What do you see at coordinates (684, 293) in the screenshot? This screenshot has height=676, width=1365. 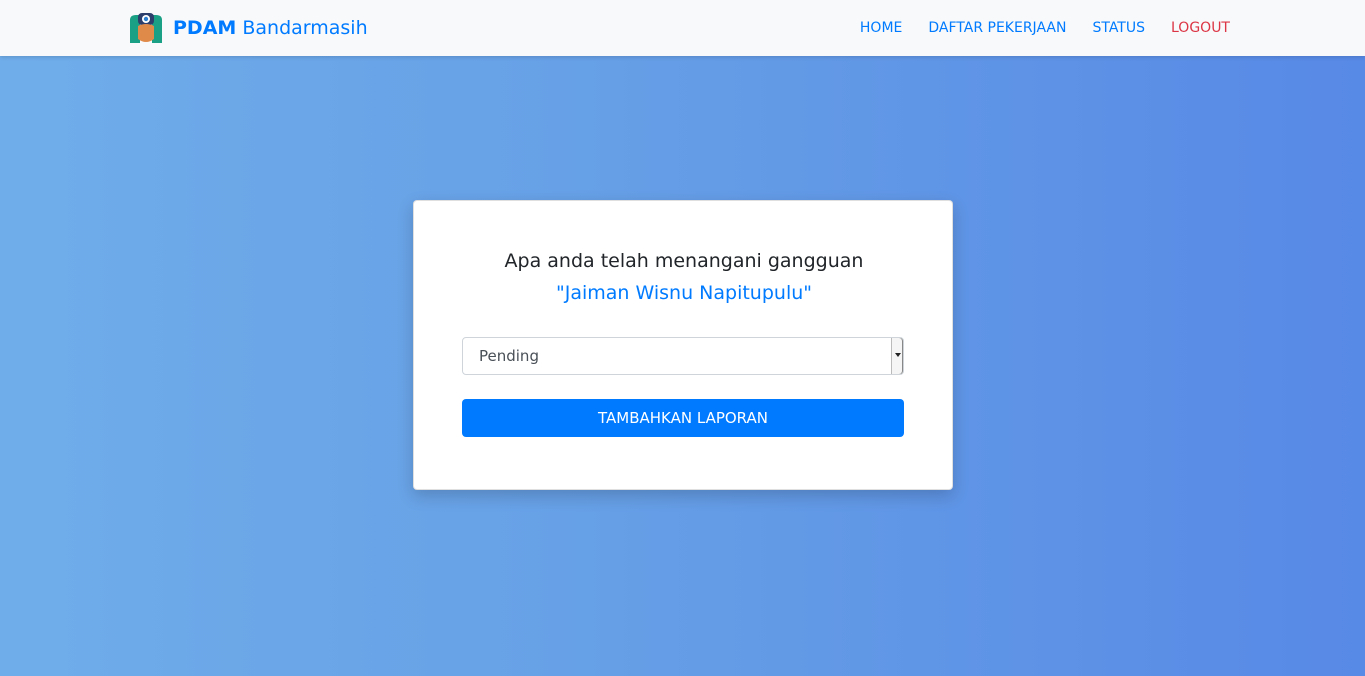 I see `customer-name: "Jaiman Wisnu Napitupulu"` at bounding box center [684, 293].